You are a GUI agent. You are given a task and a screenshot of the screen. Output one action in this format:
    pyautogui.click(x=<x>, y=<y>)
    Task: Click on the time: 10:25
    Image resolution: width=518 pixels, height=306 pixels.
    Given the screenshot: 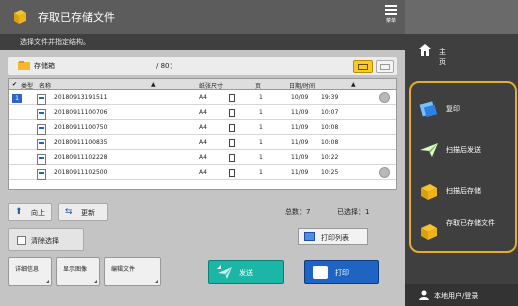 What is the action you would take?
    pyautogui.click(x=330, y=172)
    